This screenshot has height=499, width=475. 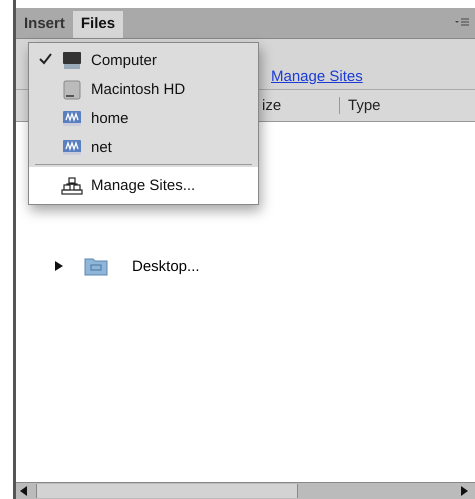 What do you see at coordinates (72, 186) in the screenshot?
I see `sites-icon` at bounding box center [72, 186].